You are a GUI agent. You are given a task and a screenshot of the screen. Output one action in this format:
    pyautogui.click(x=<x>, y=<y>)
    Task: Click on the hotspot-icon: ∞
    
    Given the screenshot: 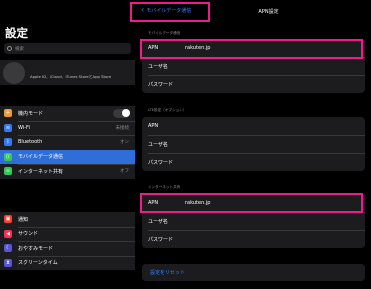 What is the action you would take?
    pyautogui.click(x=8, y=171)
    